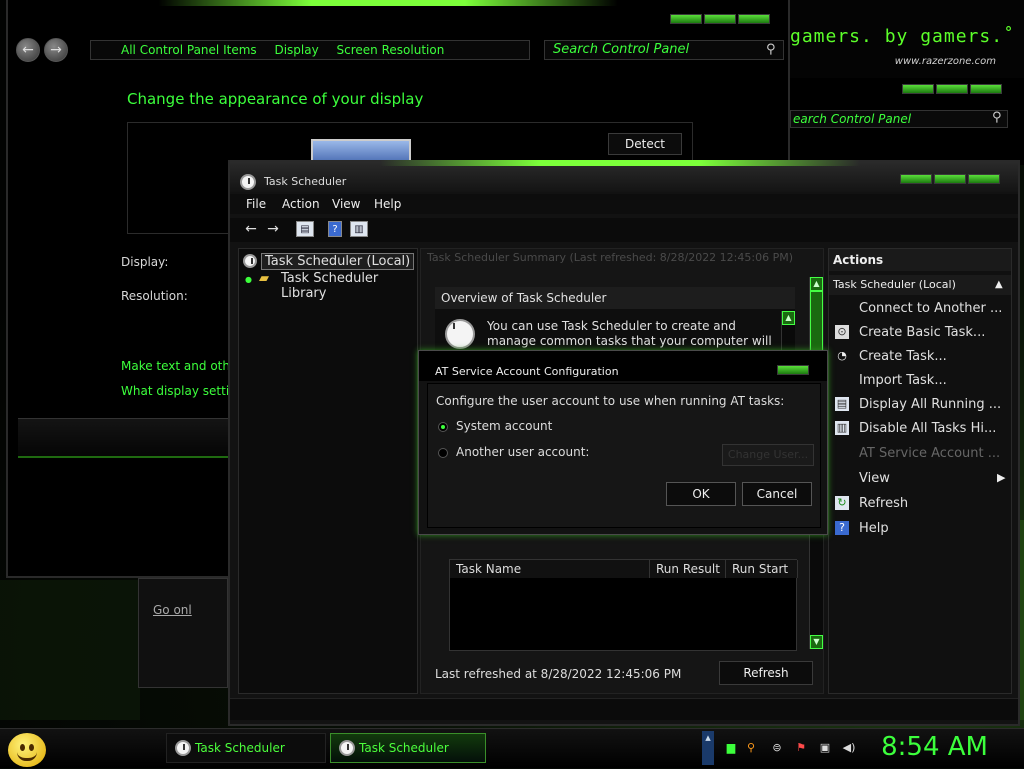 The image size is (1024, 769). Describe the element at coordinates (874, 528) in the screenshot. I see `action-help: Help` at that location.